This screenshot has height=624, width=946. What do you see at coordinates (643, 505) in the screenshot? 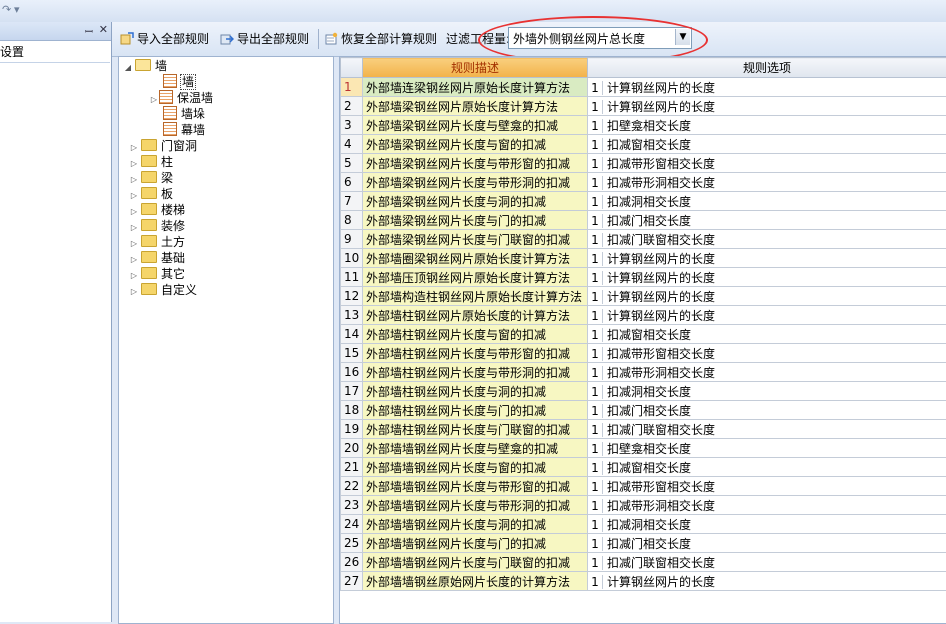
I see `table-row: 23外部墙墙钢丝网片长度与带形洞的扣减1扣减带形洞相交长度` at bounding box center [643, 505].